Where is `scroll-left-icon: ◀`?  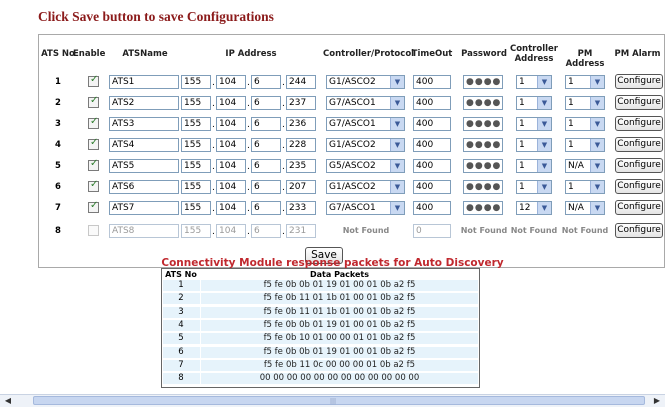 scroll-left-icon: ◀ is located at coordinates (8, 401).